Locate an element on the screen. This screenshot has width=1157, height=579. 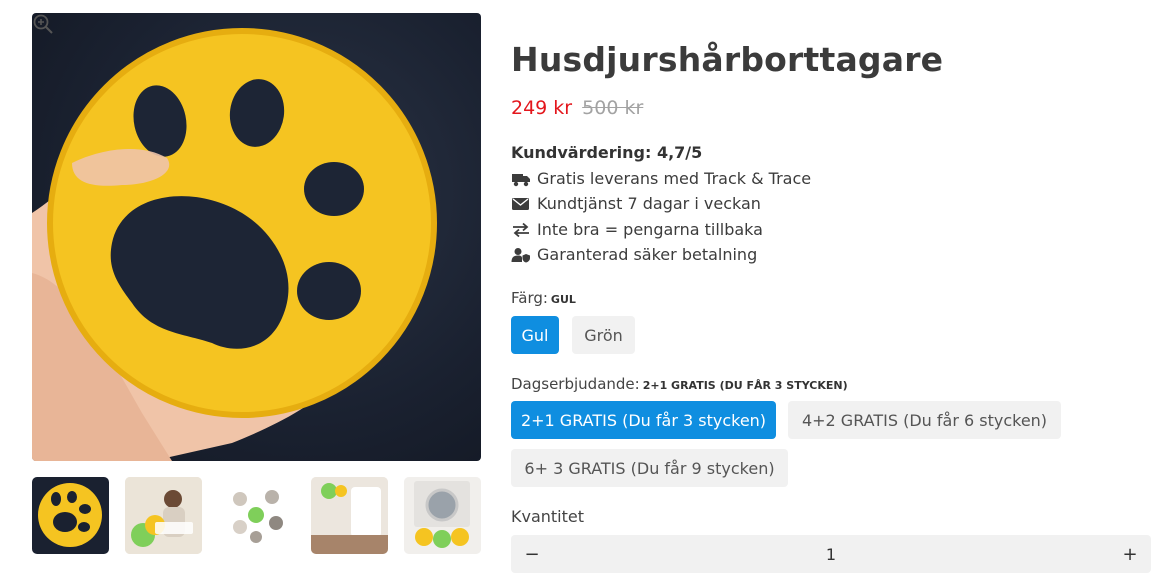
quantity-increase-button: + is located at coordinates (1130, 554).